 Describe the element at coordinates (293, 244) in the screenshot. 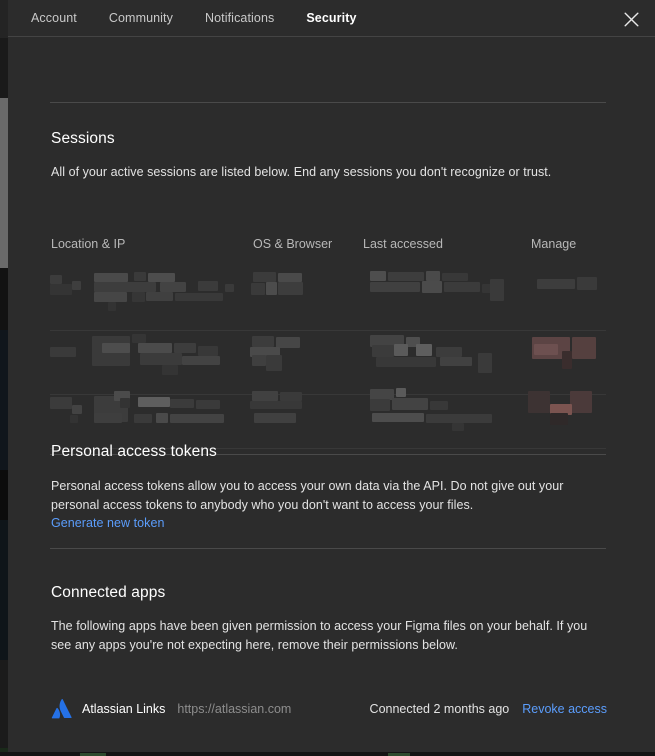

I see `column-header-os-browser: OS & Browser` at that location.